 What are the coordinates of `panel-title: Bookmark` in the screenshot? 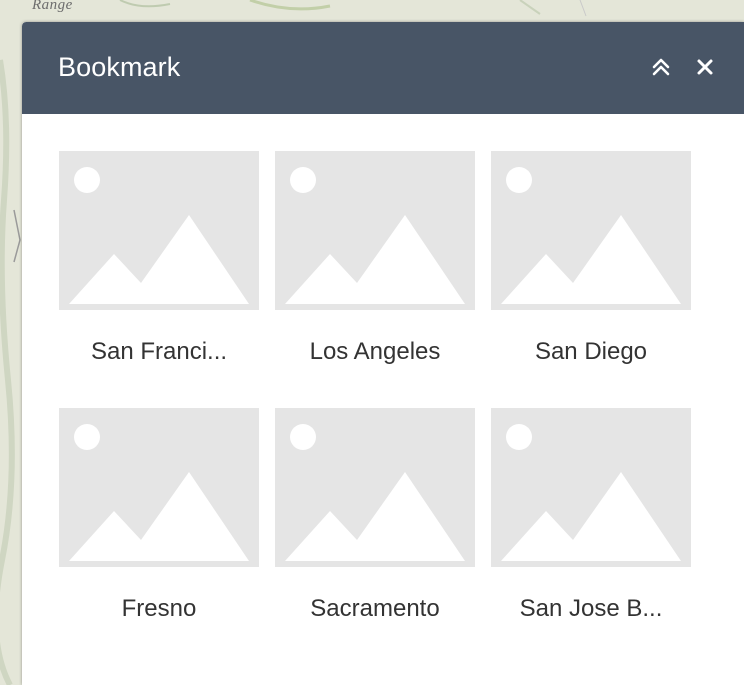 It's located at (119, 67).